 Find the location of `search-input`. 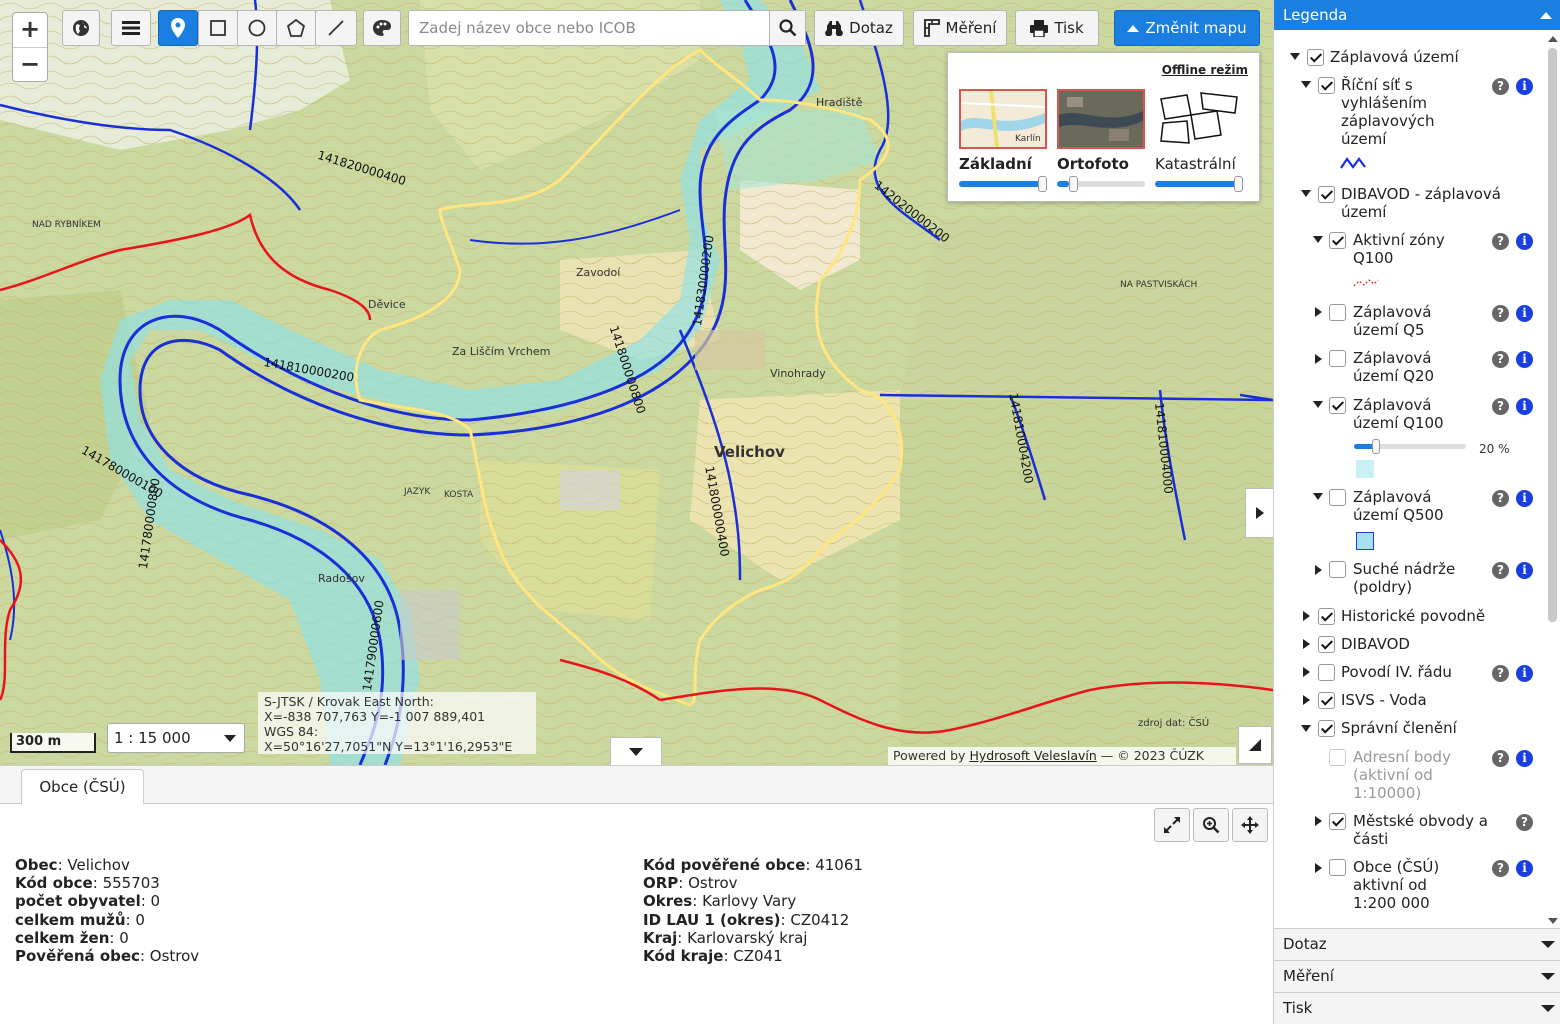

search-input is located at coordinates (589, 28).